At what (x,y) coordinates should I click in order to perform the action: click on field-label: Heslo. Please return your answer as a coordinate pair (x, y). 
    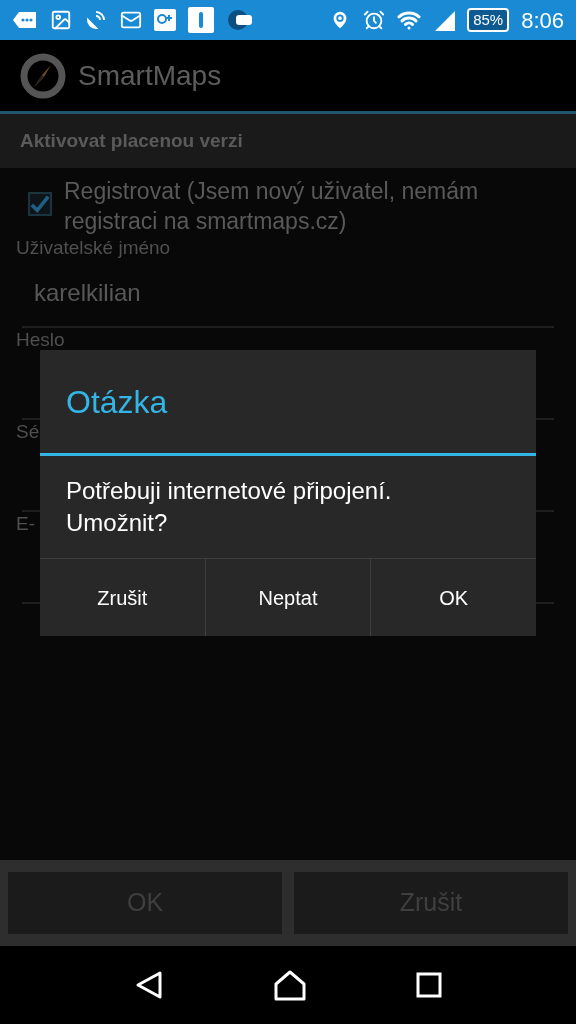
    Looking at the image, I should click on (40, 340).